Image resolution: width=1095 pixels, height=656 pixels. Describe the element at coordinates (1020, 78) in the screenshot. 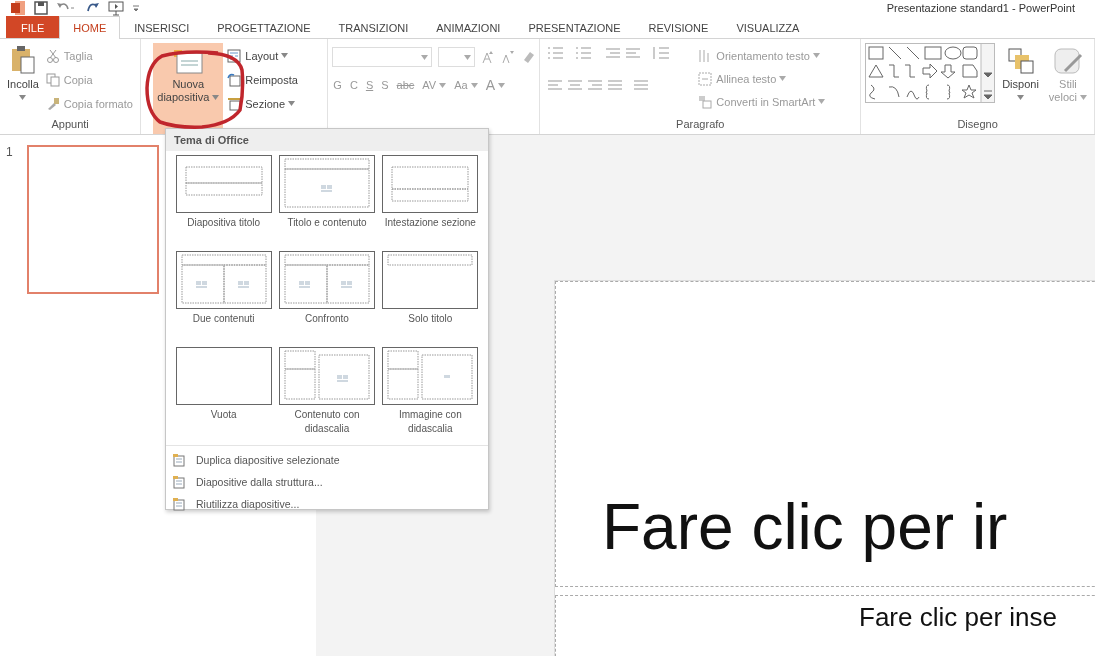

I see `arrange-button: Disponi` at that location.